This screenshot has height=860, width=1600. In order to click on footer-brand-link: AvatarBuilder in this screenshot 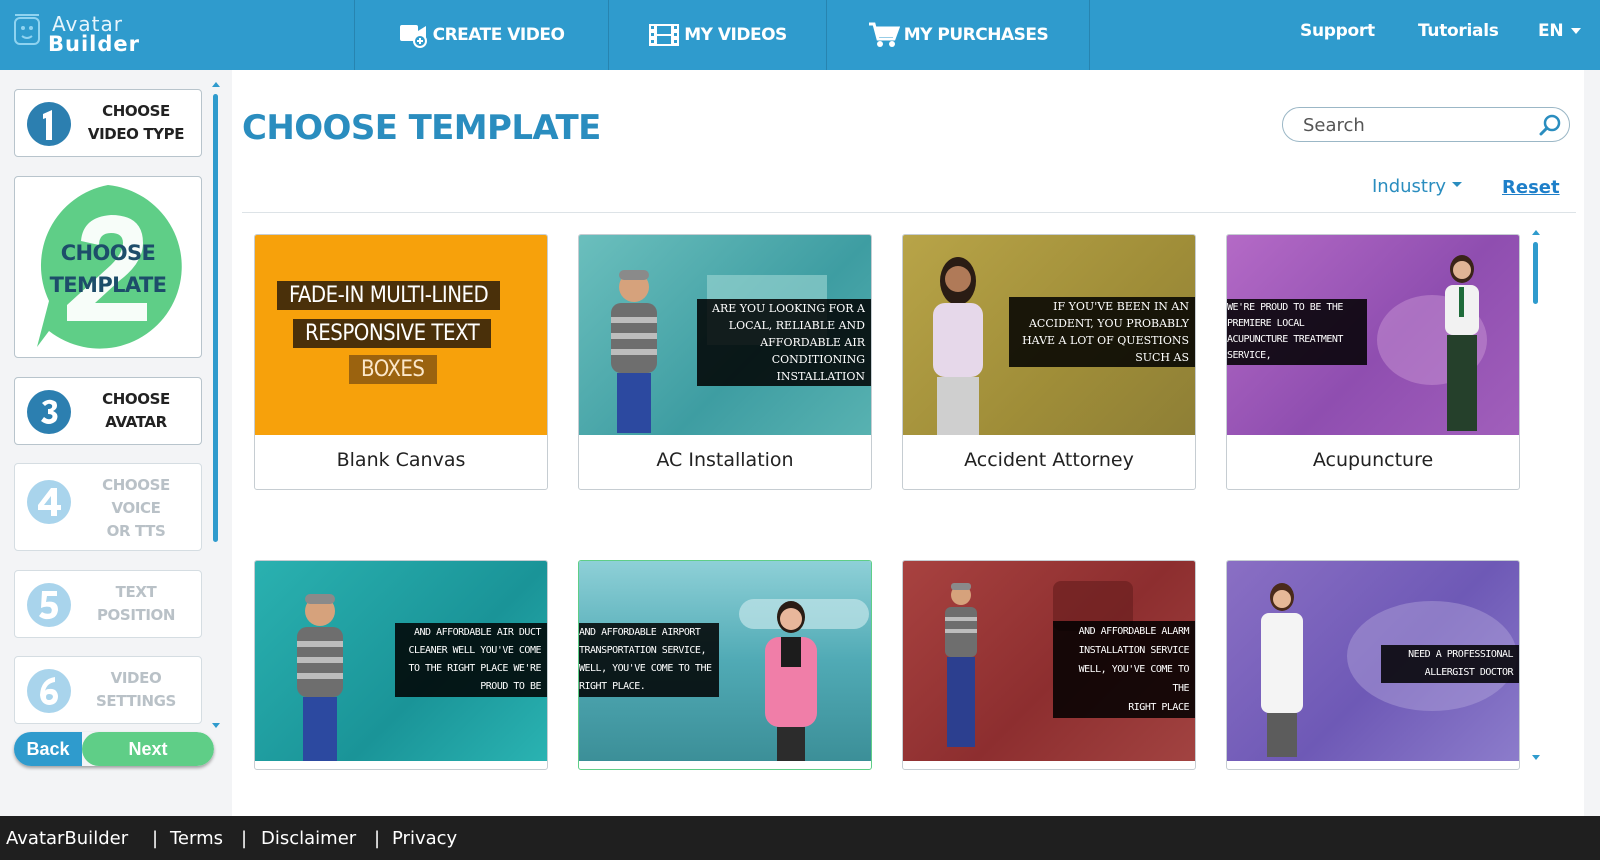, I will do `click(67, 838)`.